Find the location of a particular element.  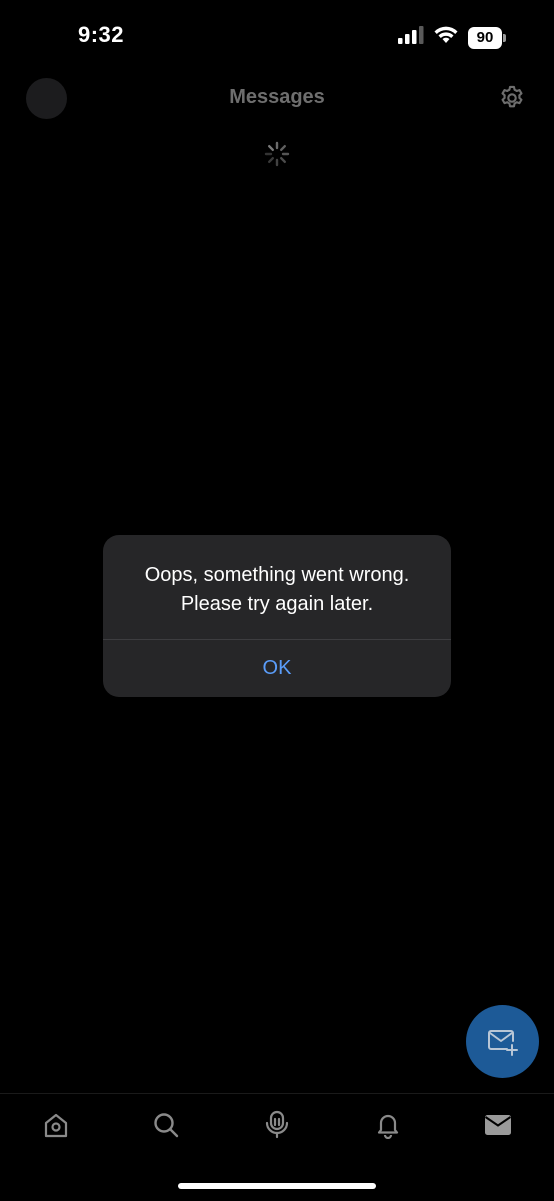

home-icon is located at coordinates (56, 1125).